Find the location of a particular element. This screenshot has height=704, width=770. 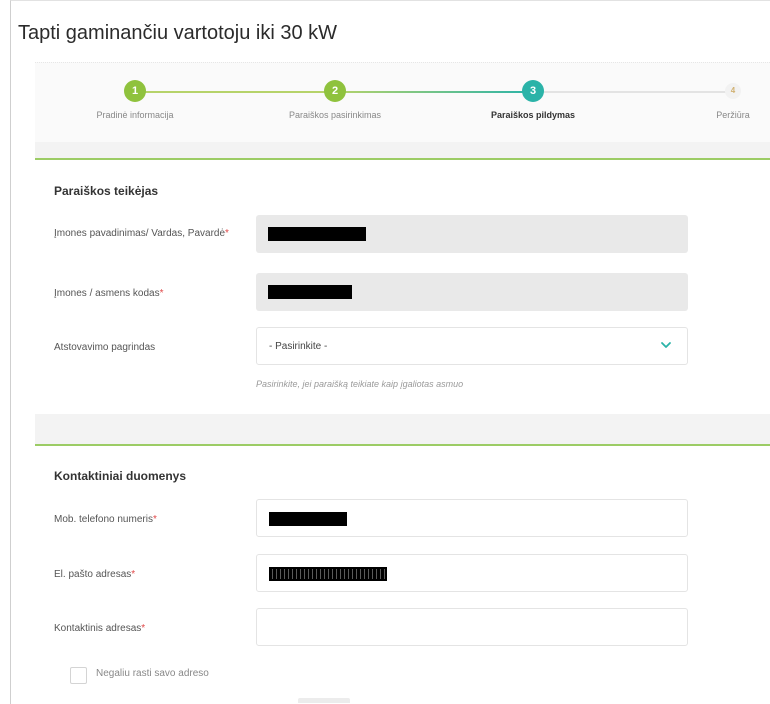

page-title: Tapti gaminančiu vartotoju iki 30 kW is located at coordinates (178, 33).